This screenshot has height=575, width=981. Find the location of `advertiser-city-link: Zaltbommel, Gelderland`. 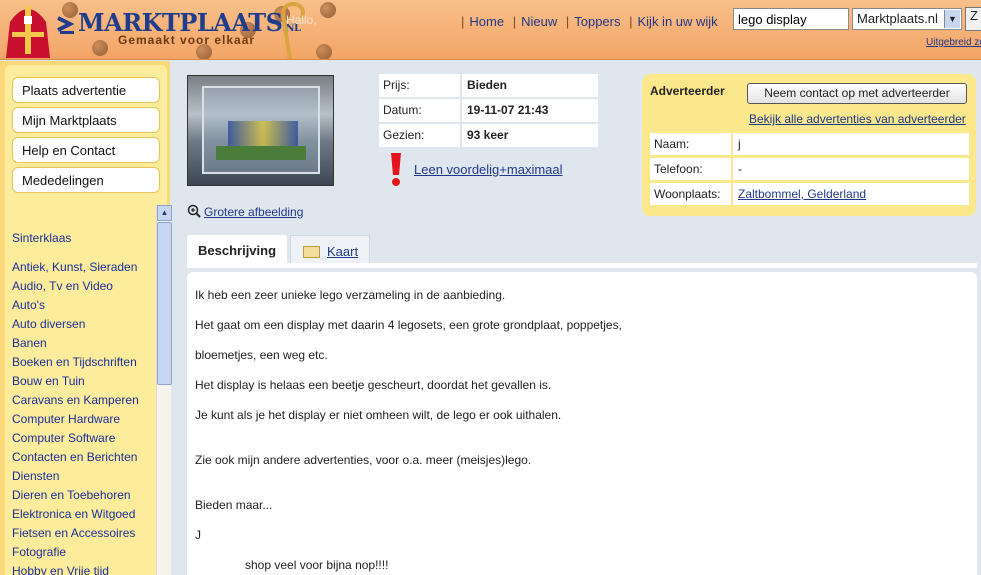

advertiser-city-link: Zaltbommel, Gelderland is located at coordinates (851, 194).